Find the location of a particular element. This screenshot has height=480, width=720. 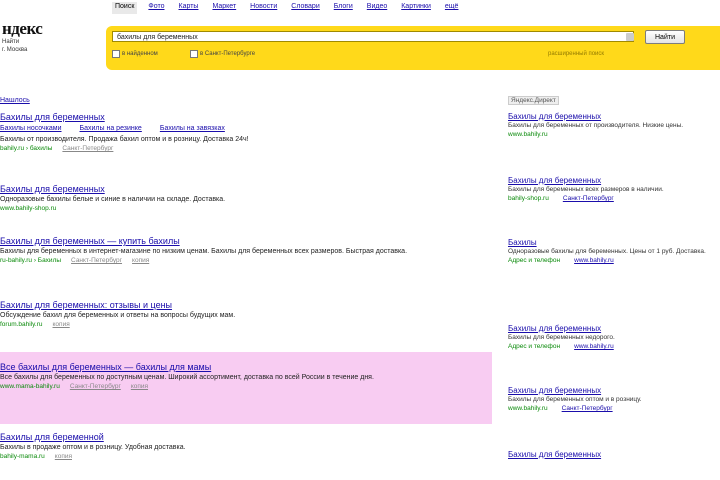

service-tab-maps: Карты is located at coordinates (189, 8).